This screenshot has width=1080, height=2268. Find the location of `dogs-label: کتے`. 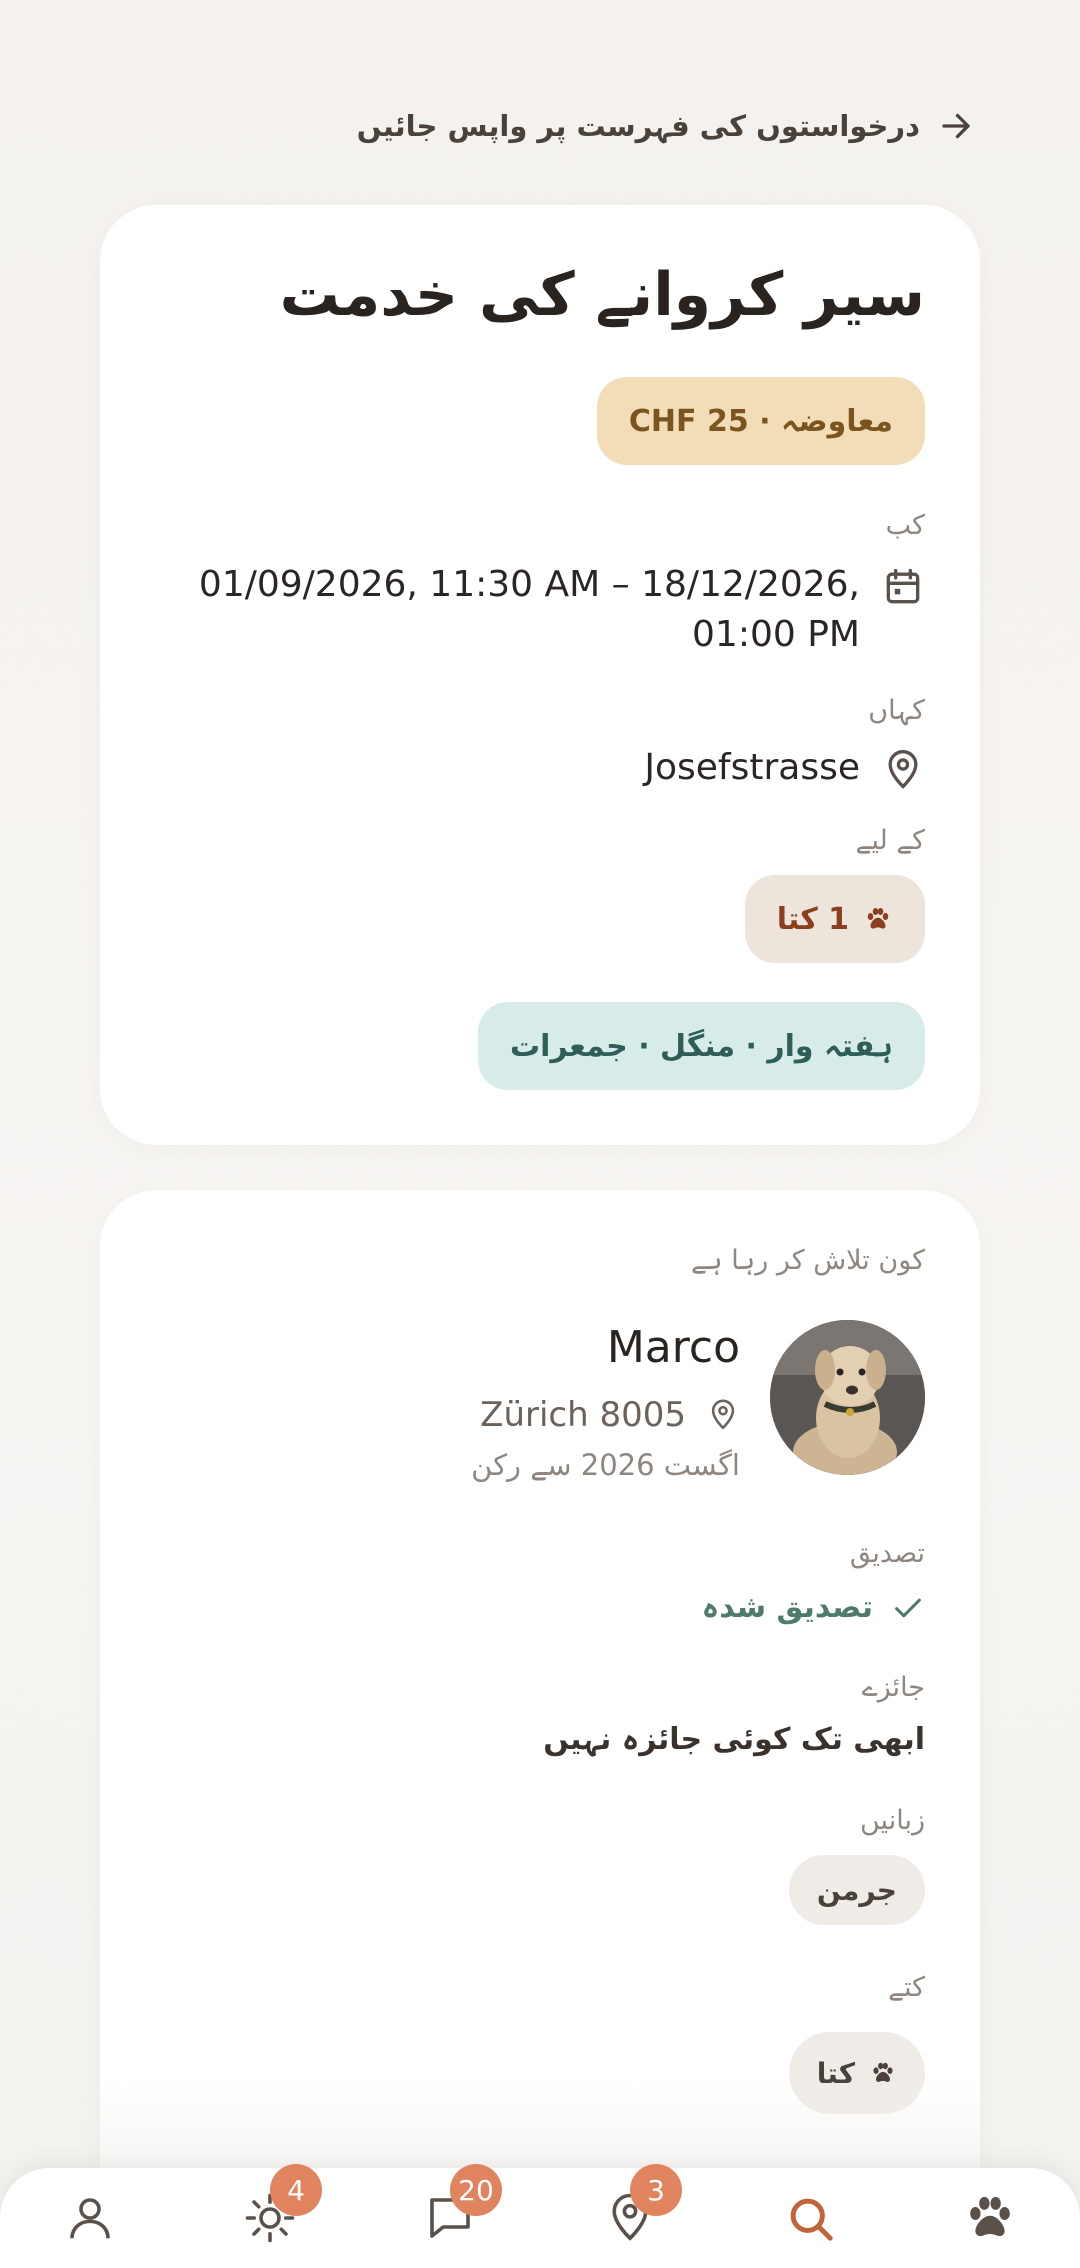

dogs-label: کتے is located at coordinates (906, 1987).